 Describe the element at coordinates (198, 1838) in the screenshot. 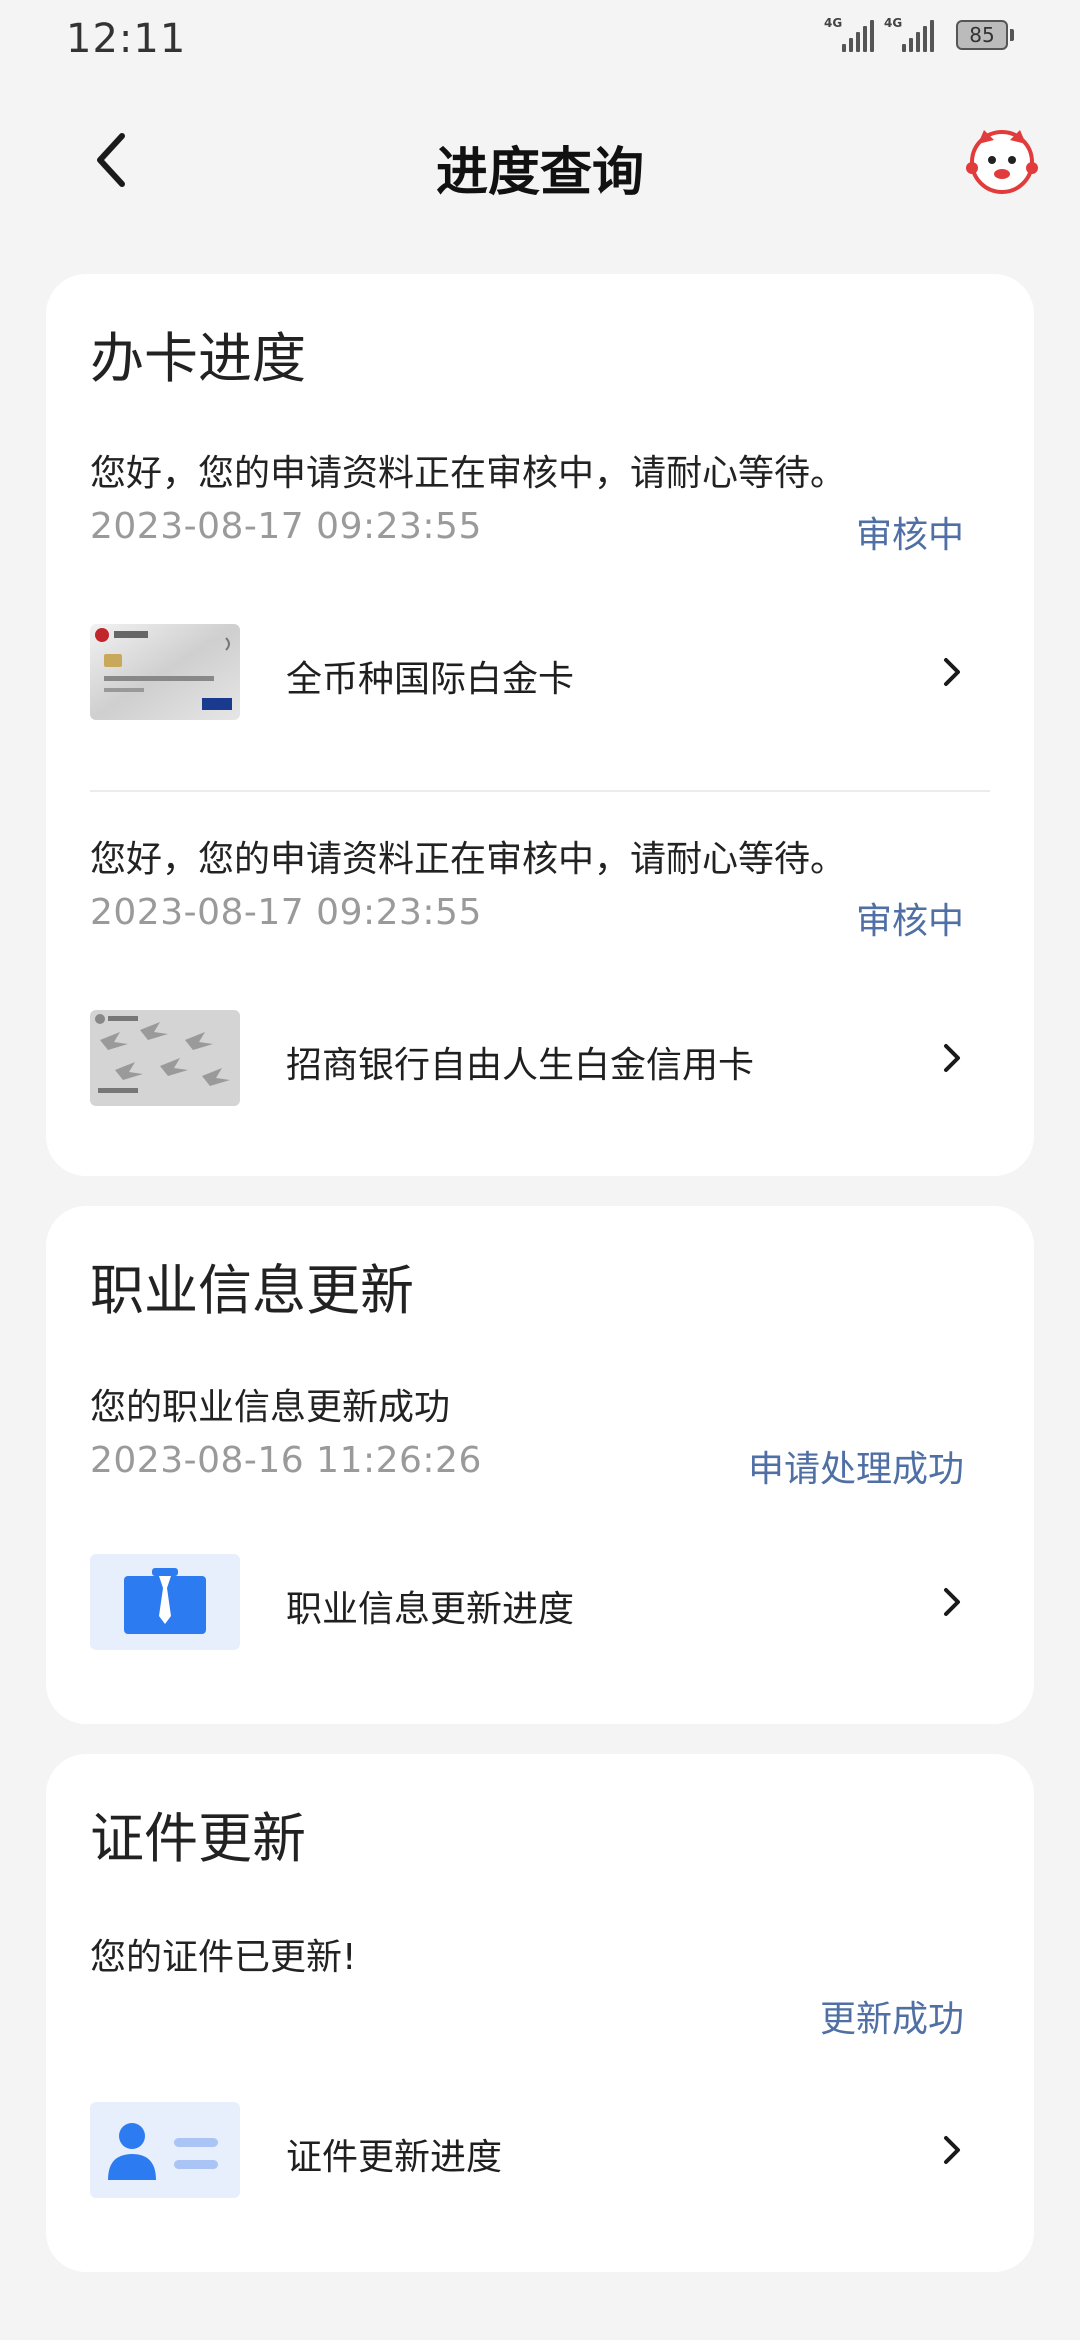

I see `section-title: 证件更新` at that location.